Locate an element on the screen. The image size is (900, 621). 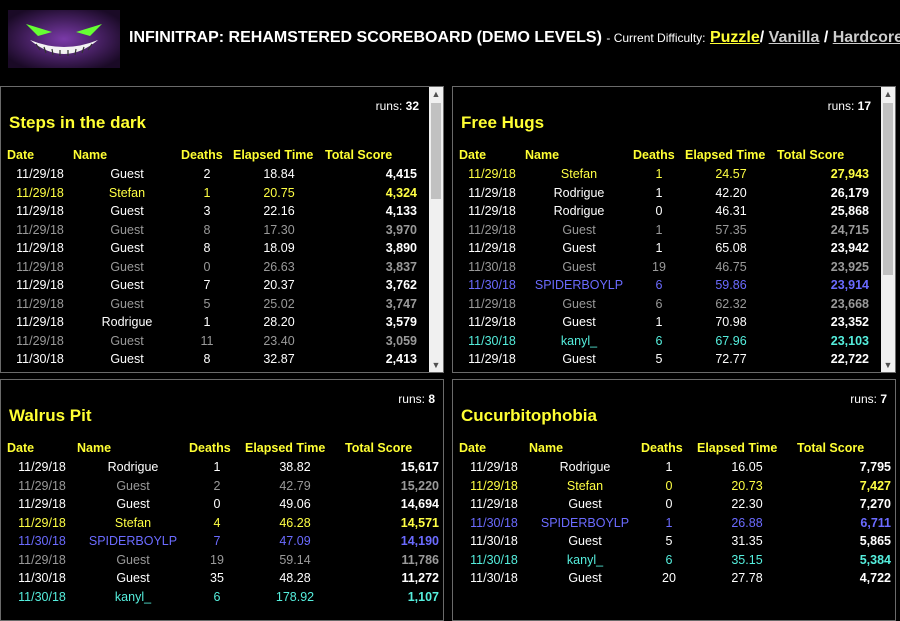
table-row: 11/29/18 Guest 2 42.79 15,220 is located at coordinates (225, 486).